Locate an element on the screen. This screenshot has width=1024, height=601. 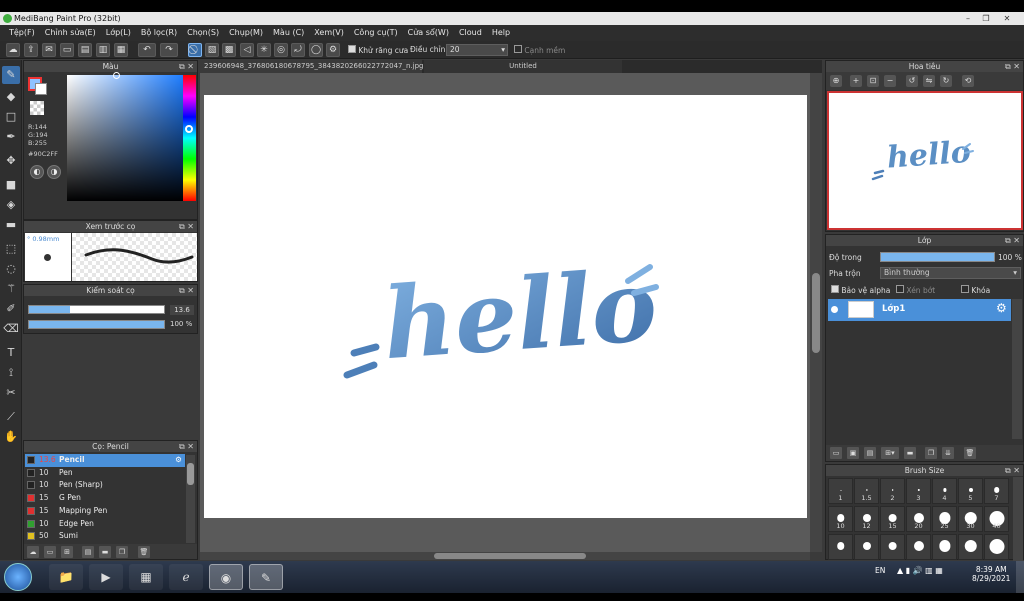
canvas-vertical-scroll-thumb is located at coordinates (816, 313).